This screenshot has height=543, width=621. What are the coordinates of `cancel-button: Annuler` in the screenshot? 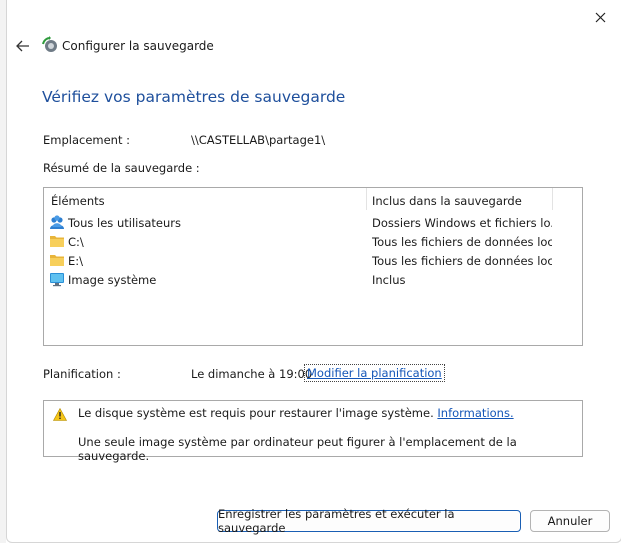 It's located at (570, 521).